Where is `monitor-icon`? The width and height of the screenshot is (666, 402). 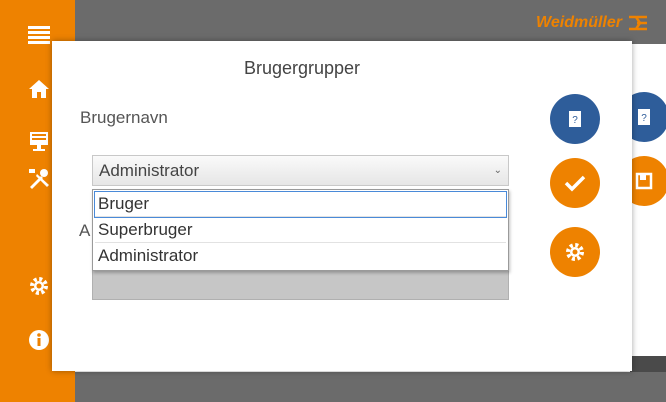
monitor-icon is located at coordinates (39, 141).